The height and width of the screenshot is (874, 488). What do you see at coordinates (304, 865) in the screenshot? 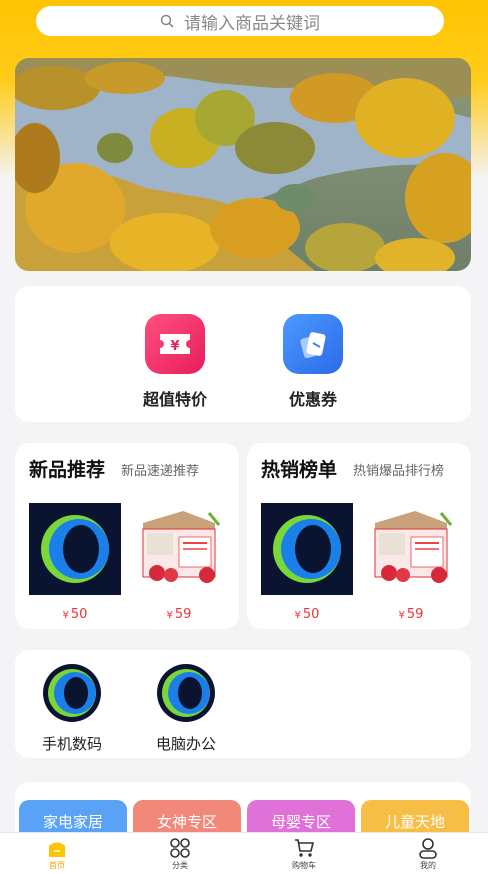
I see `tab-label: 购物车` at bounding box center [304, 865].